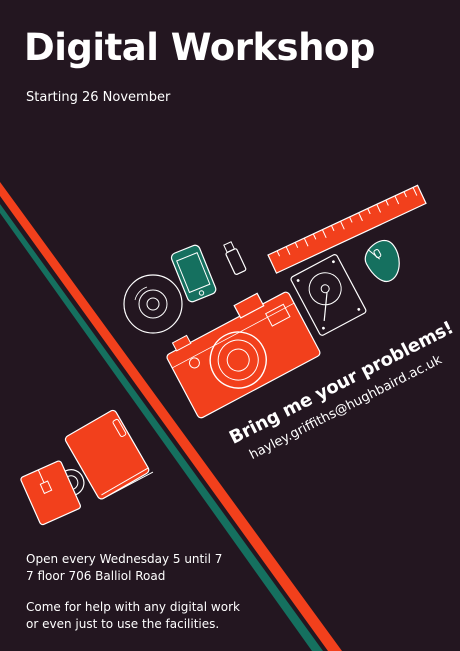 This screenshot has height=651, width=460. I want to click on mouse-icon, so click(382, 260).